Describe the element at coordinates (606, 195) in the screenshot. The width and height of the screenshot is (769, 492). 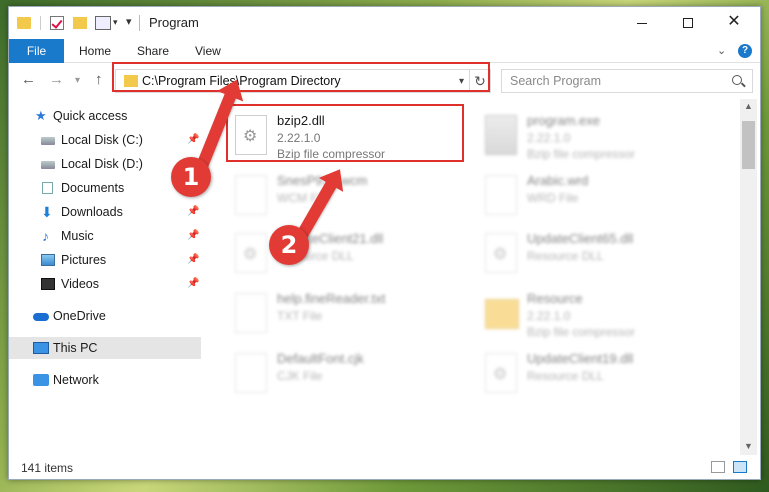
I see `file-item-arabic-wrd: Arabic.wrd WRD File` at that location.